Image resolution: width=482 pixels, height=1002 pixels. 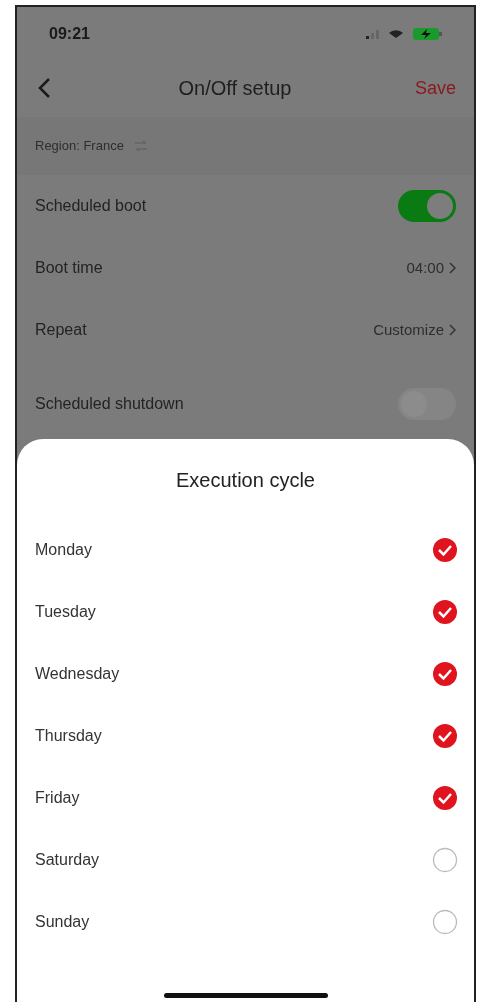 I want to click on day-option: Sunday, so click(x=245, y=922).